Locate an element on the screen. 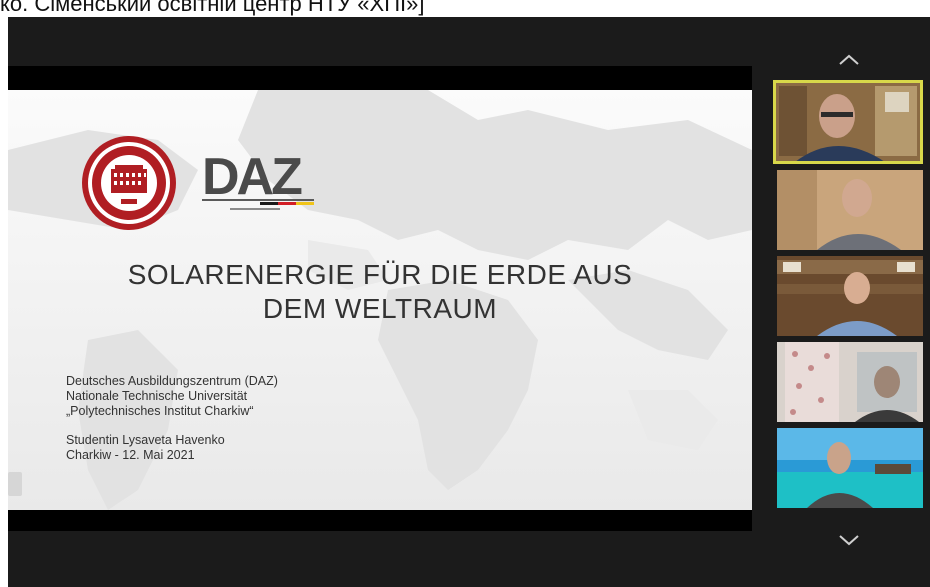 The image size is (930, 587). left-edge is located at coordinates (4, 302).